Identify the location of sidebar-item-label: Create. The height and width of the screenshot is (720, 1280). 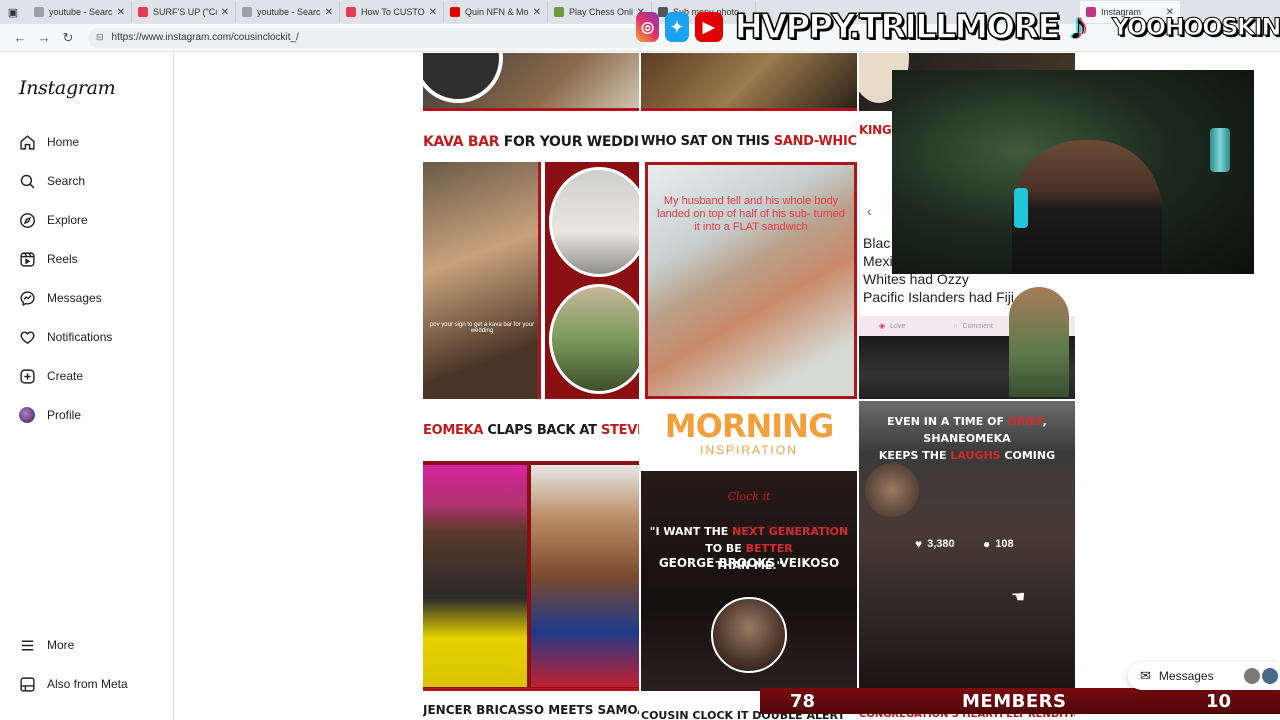
(65, 376).